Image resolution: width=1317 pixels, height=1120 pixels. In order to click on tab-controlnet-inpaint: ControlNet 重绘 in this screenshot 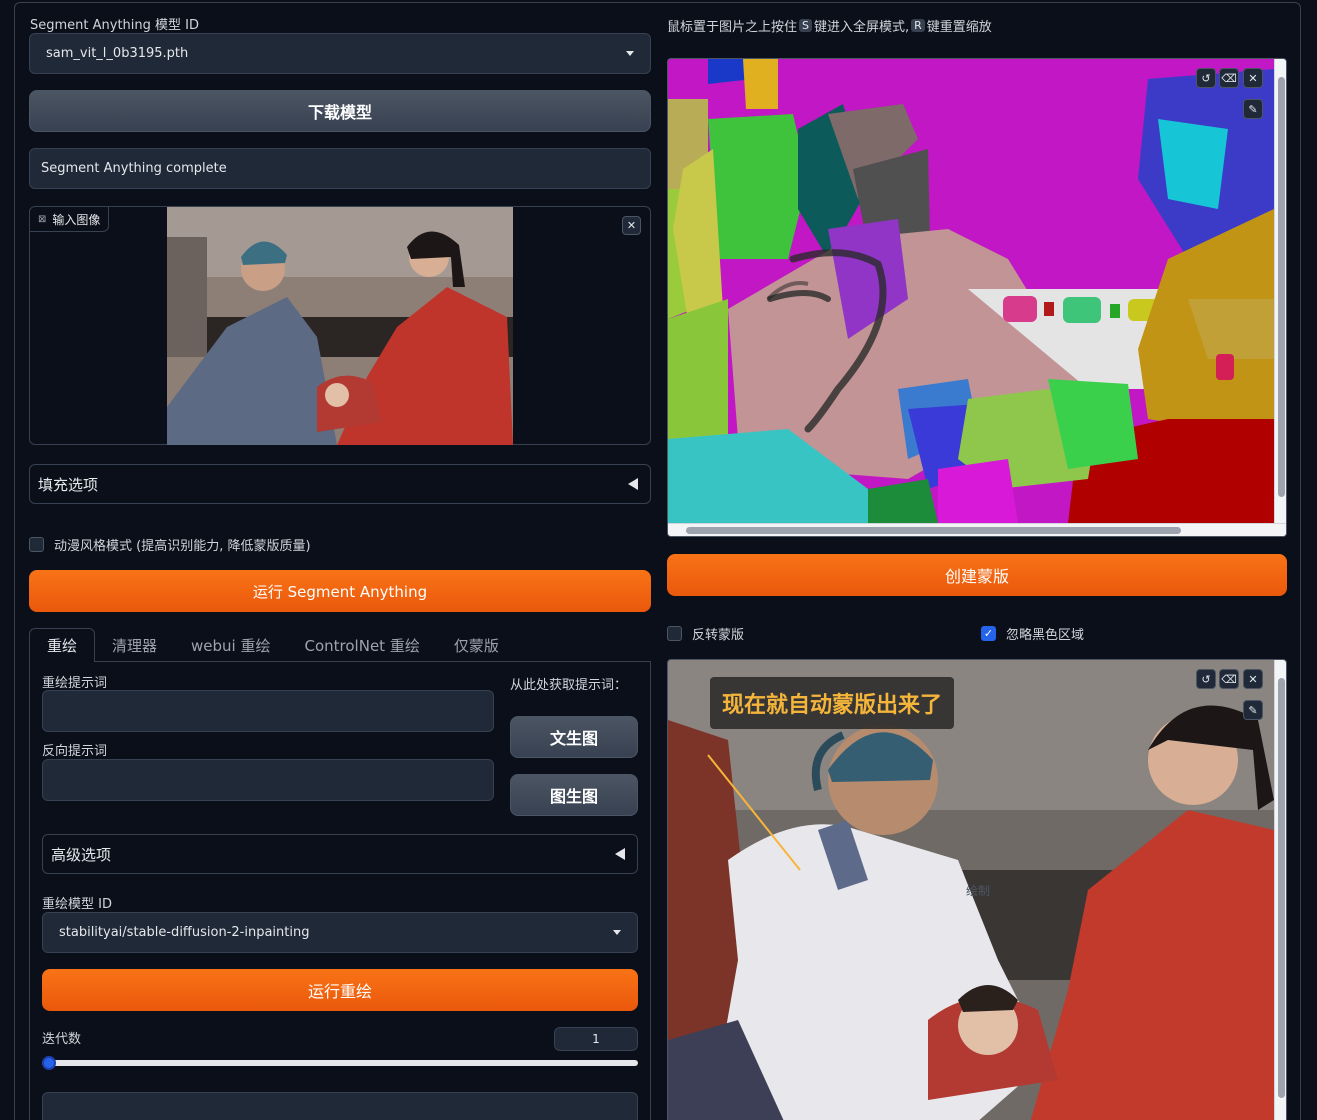, I will do `click(362, 645)`.